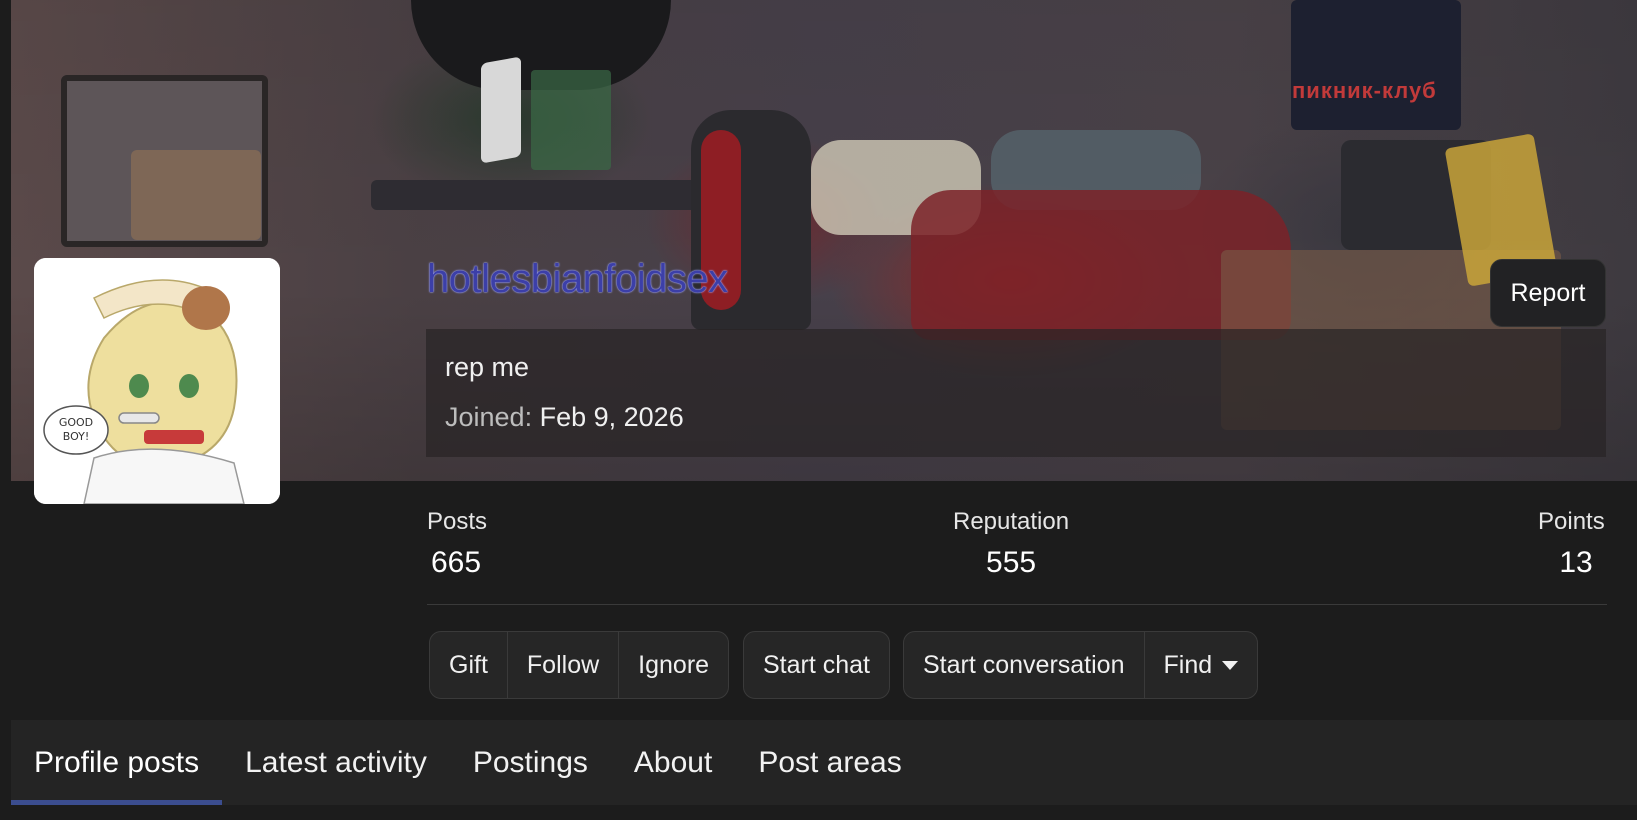  Describe the element at coordinates (1230, 665) in the screenshot. I see `caret-down-icon` at that location.